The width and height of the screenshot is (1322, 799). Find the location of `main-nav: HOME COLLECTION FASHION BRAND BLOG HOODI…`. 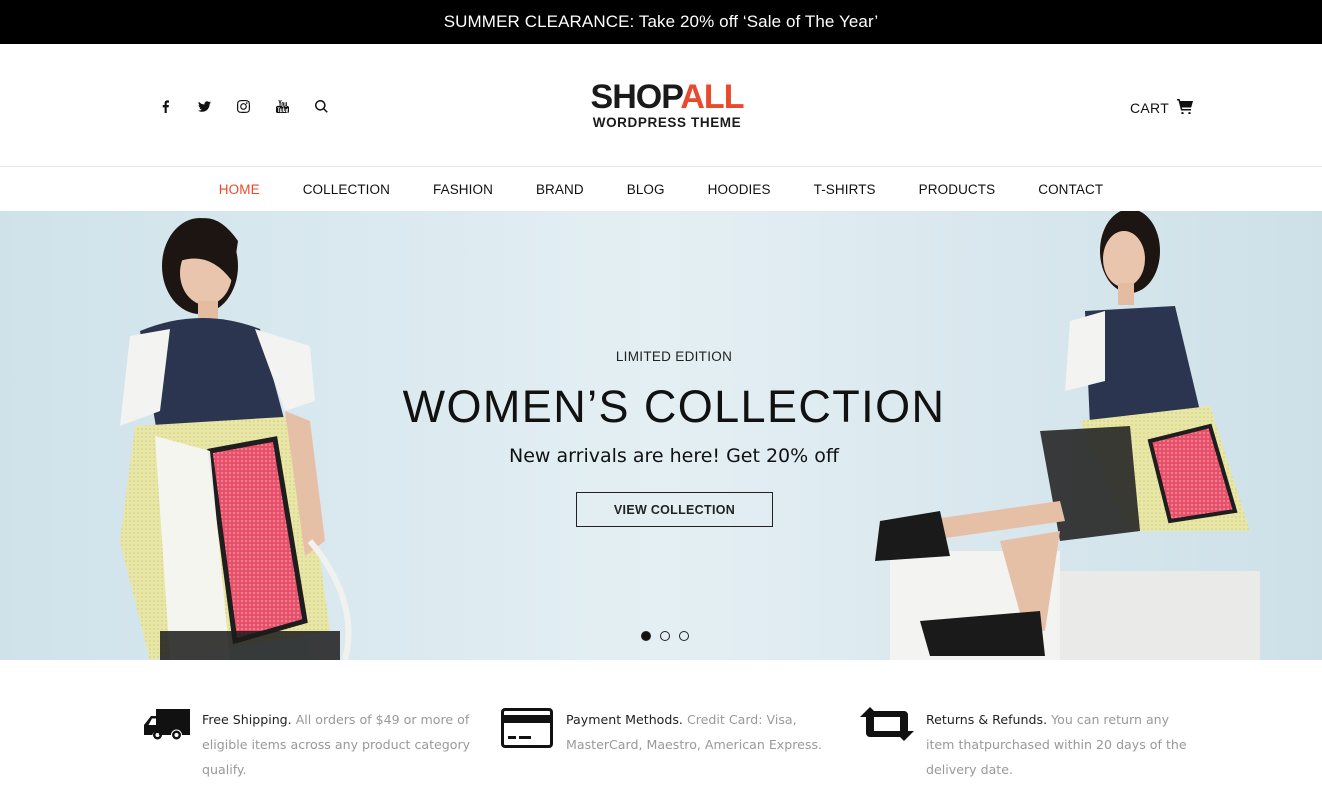

main-nav: HOME COLLECTION FASHION BRAND BLOG HOODI… is located at coordinates (661, 188).